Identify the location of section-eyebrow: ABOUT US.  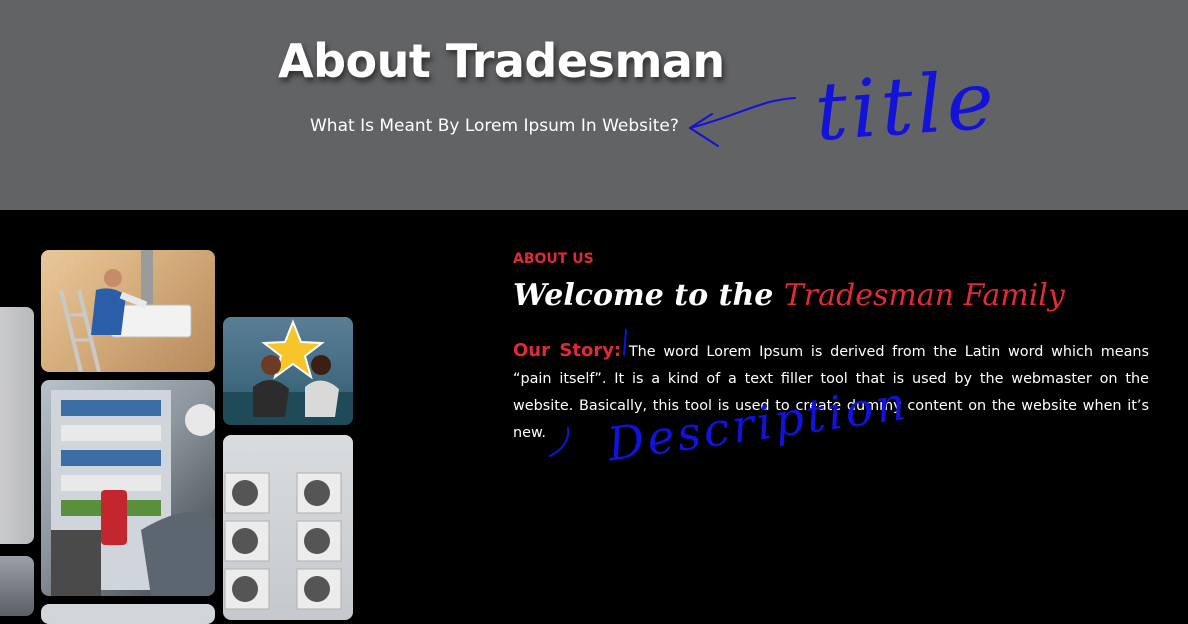
(553, 259).